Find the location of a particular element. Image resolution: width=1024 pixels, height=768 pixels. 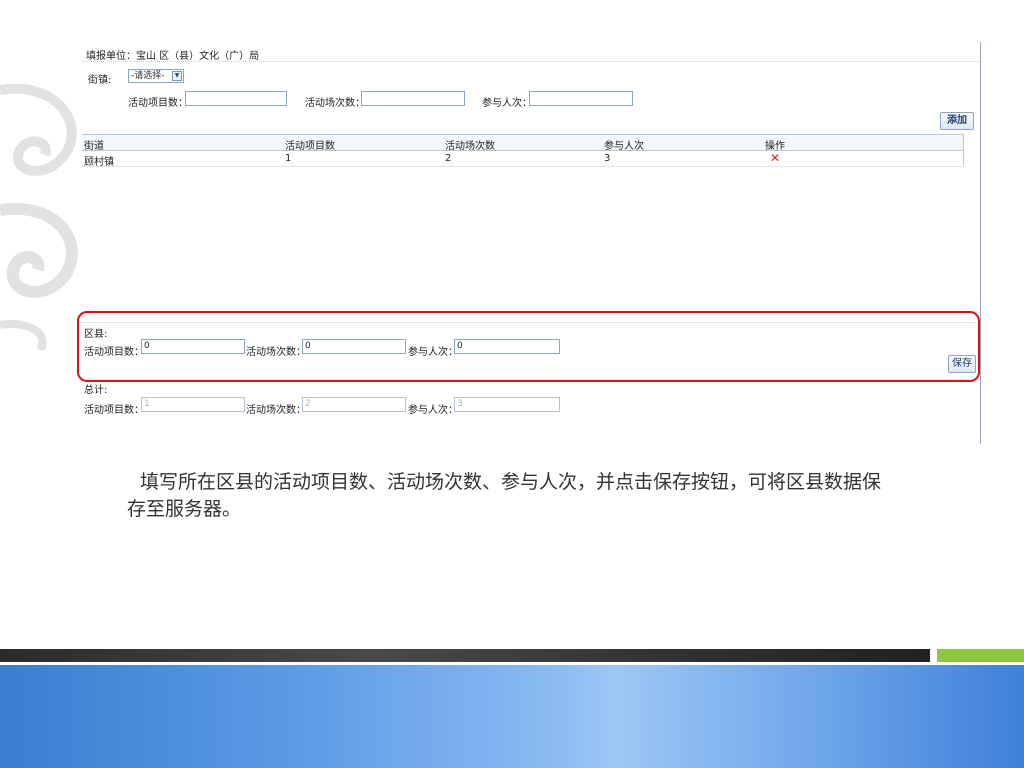

cell-street: 顾村镇 is located at coordinates (99, 162).